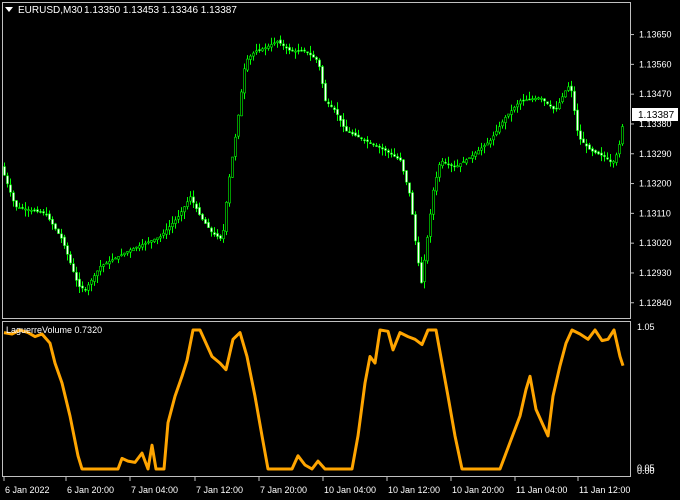 The width and height of the screenshot is (680, 500). I want to click on price-tick-label: 1.13560, so click(655, 64).